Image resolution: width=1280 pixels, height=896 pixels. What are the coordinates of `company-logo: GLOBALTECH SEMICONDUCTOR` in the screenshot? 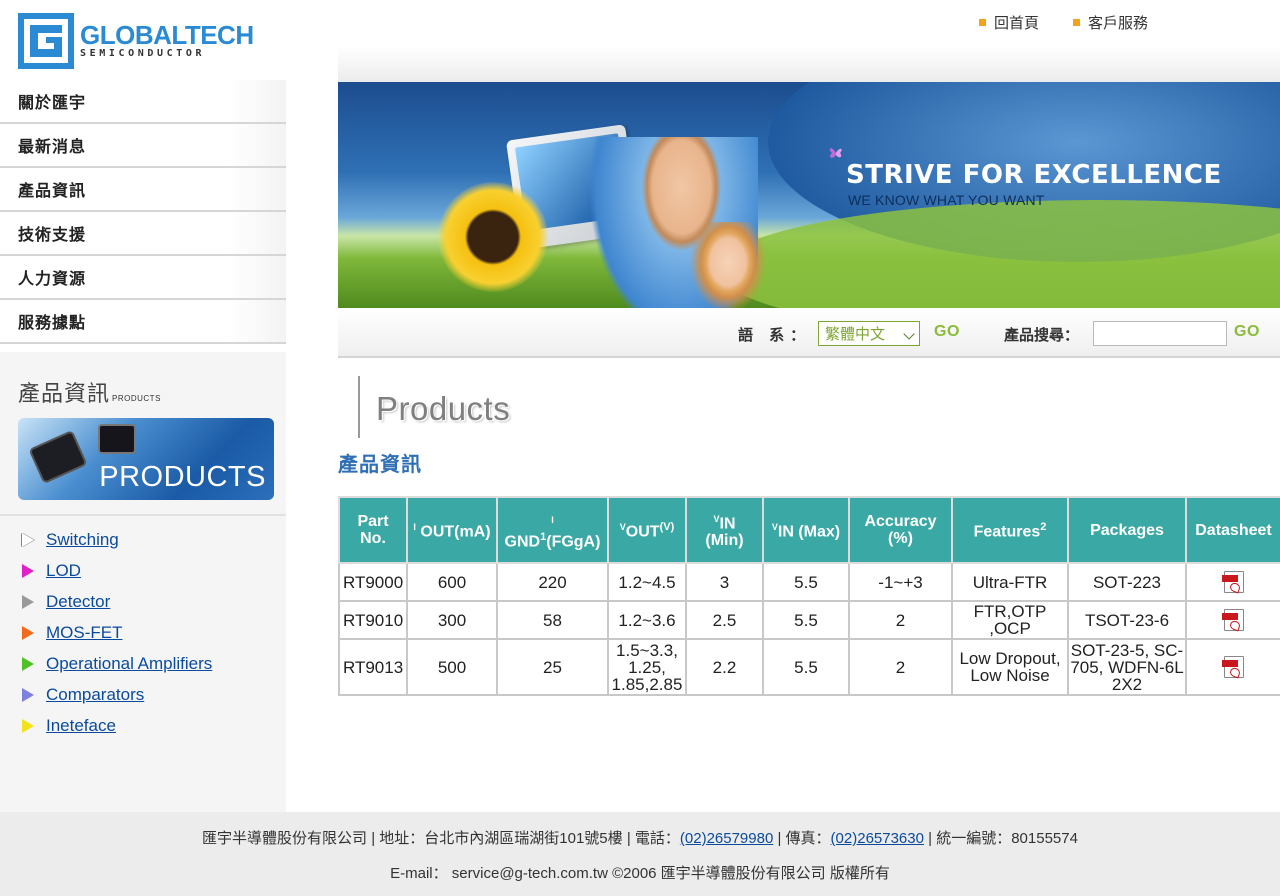 It's located at (138, 41).